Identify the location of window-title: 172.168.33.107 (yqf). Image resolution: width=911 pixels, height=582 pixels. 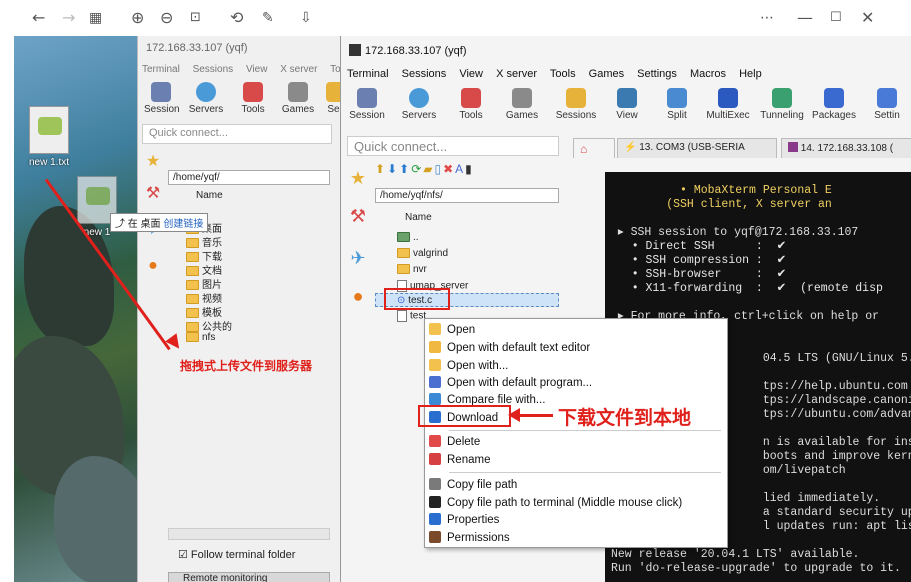
(408, 50).